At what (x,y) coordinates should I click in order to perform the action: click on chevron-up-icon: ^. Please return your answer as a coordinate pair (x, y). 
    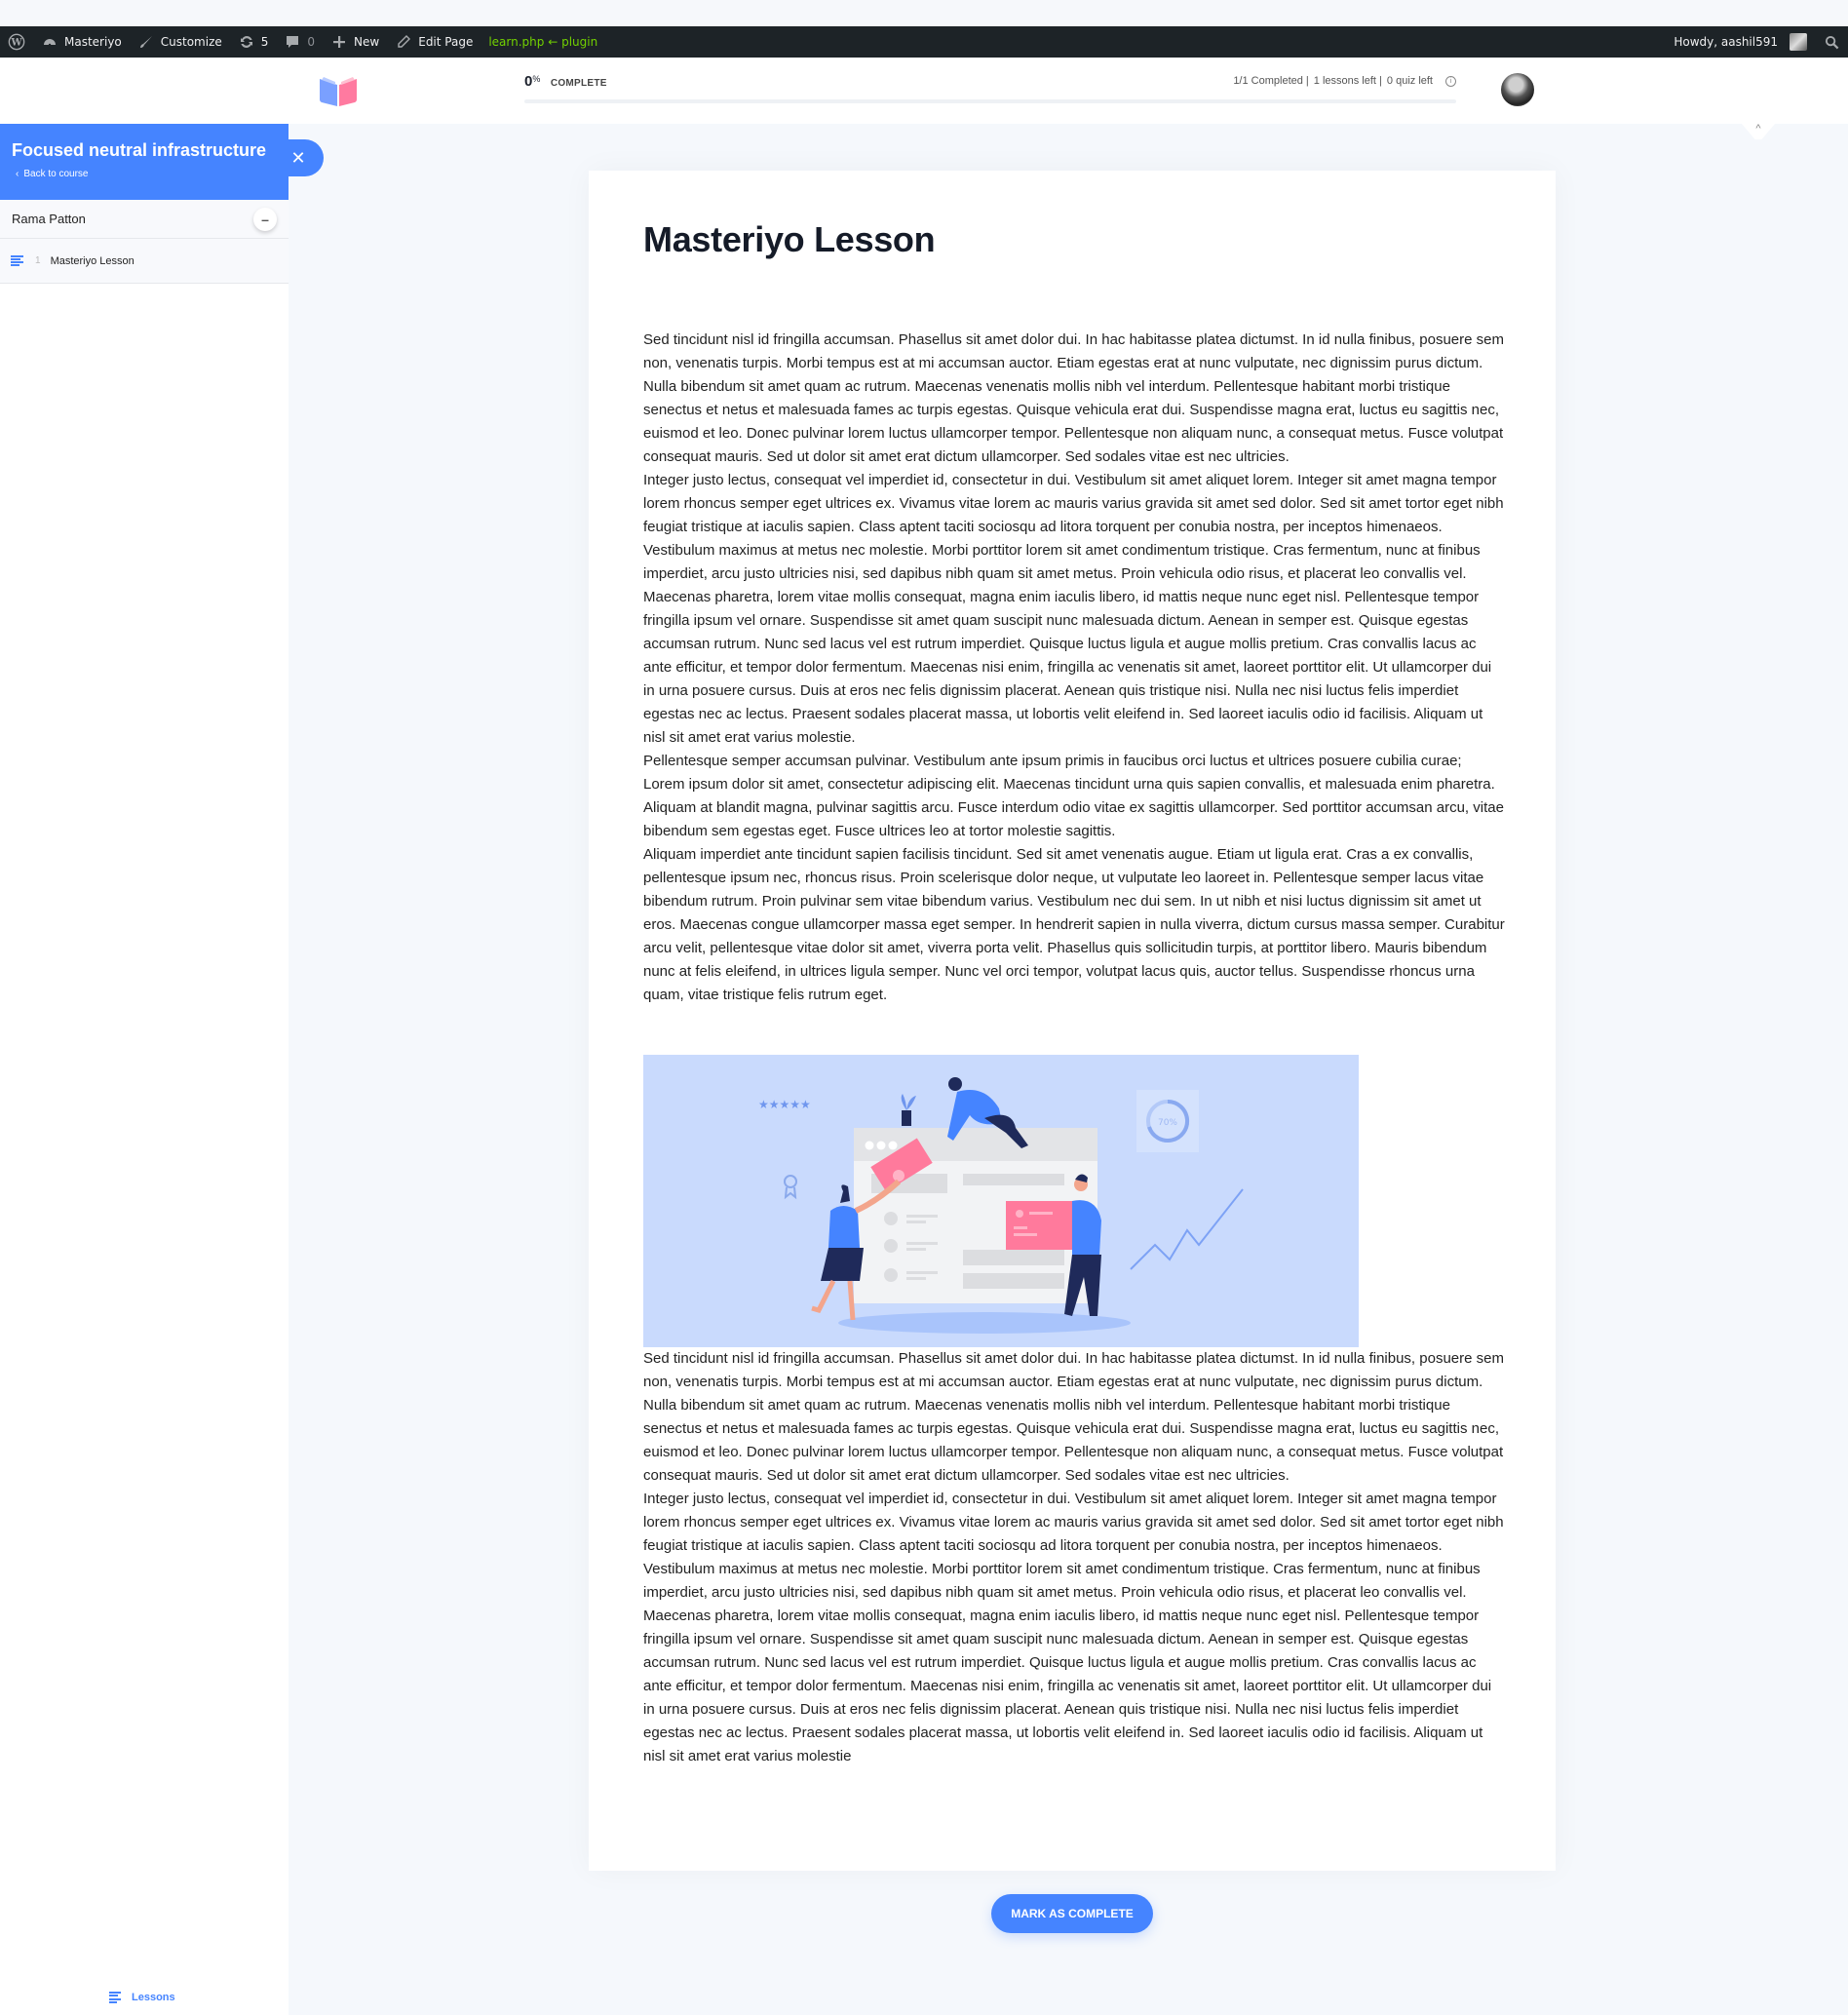
    Looking at the image, I should click on (1758, 129).